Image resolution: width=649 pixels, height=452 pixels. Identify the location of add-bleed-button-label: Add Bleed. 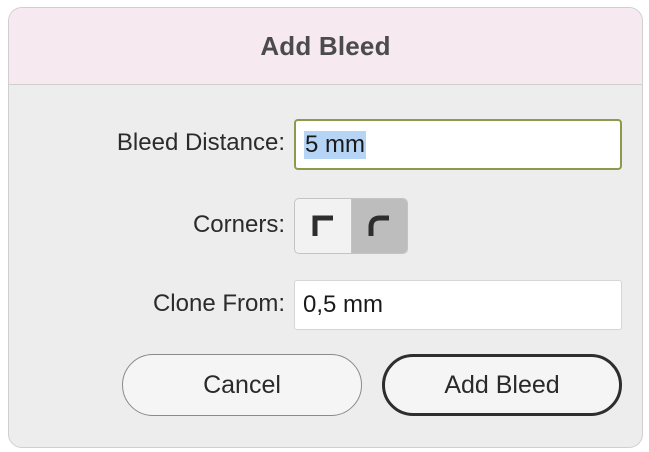
(502, 384).